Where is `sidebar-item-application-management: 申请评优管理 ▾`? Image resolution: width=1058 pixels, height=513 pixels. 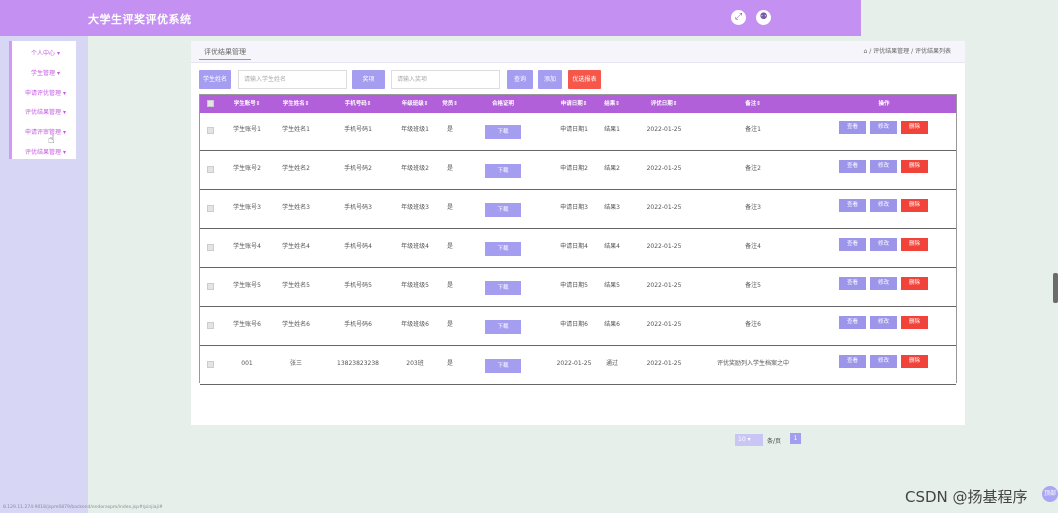
sidebar-item-application-management: 申请评优管理 ▾ is located at coordinates (45, 92).